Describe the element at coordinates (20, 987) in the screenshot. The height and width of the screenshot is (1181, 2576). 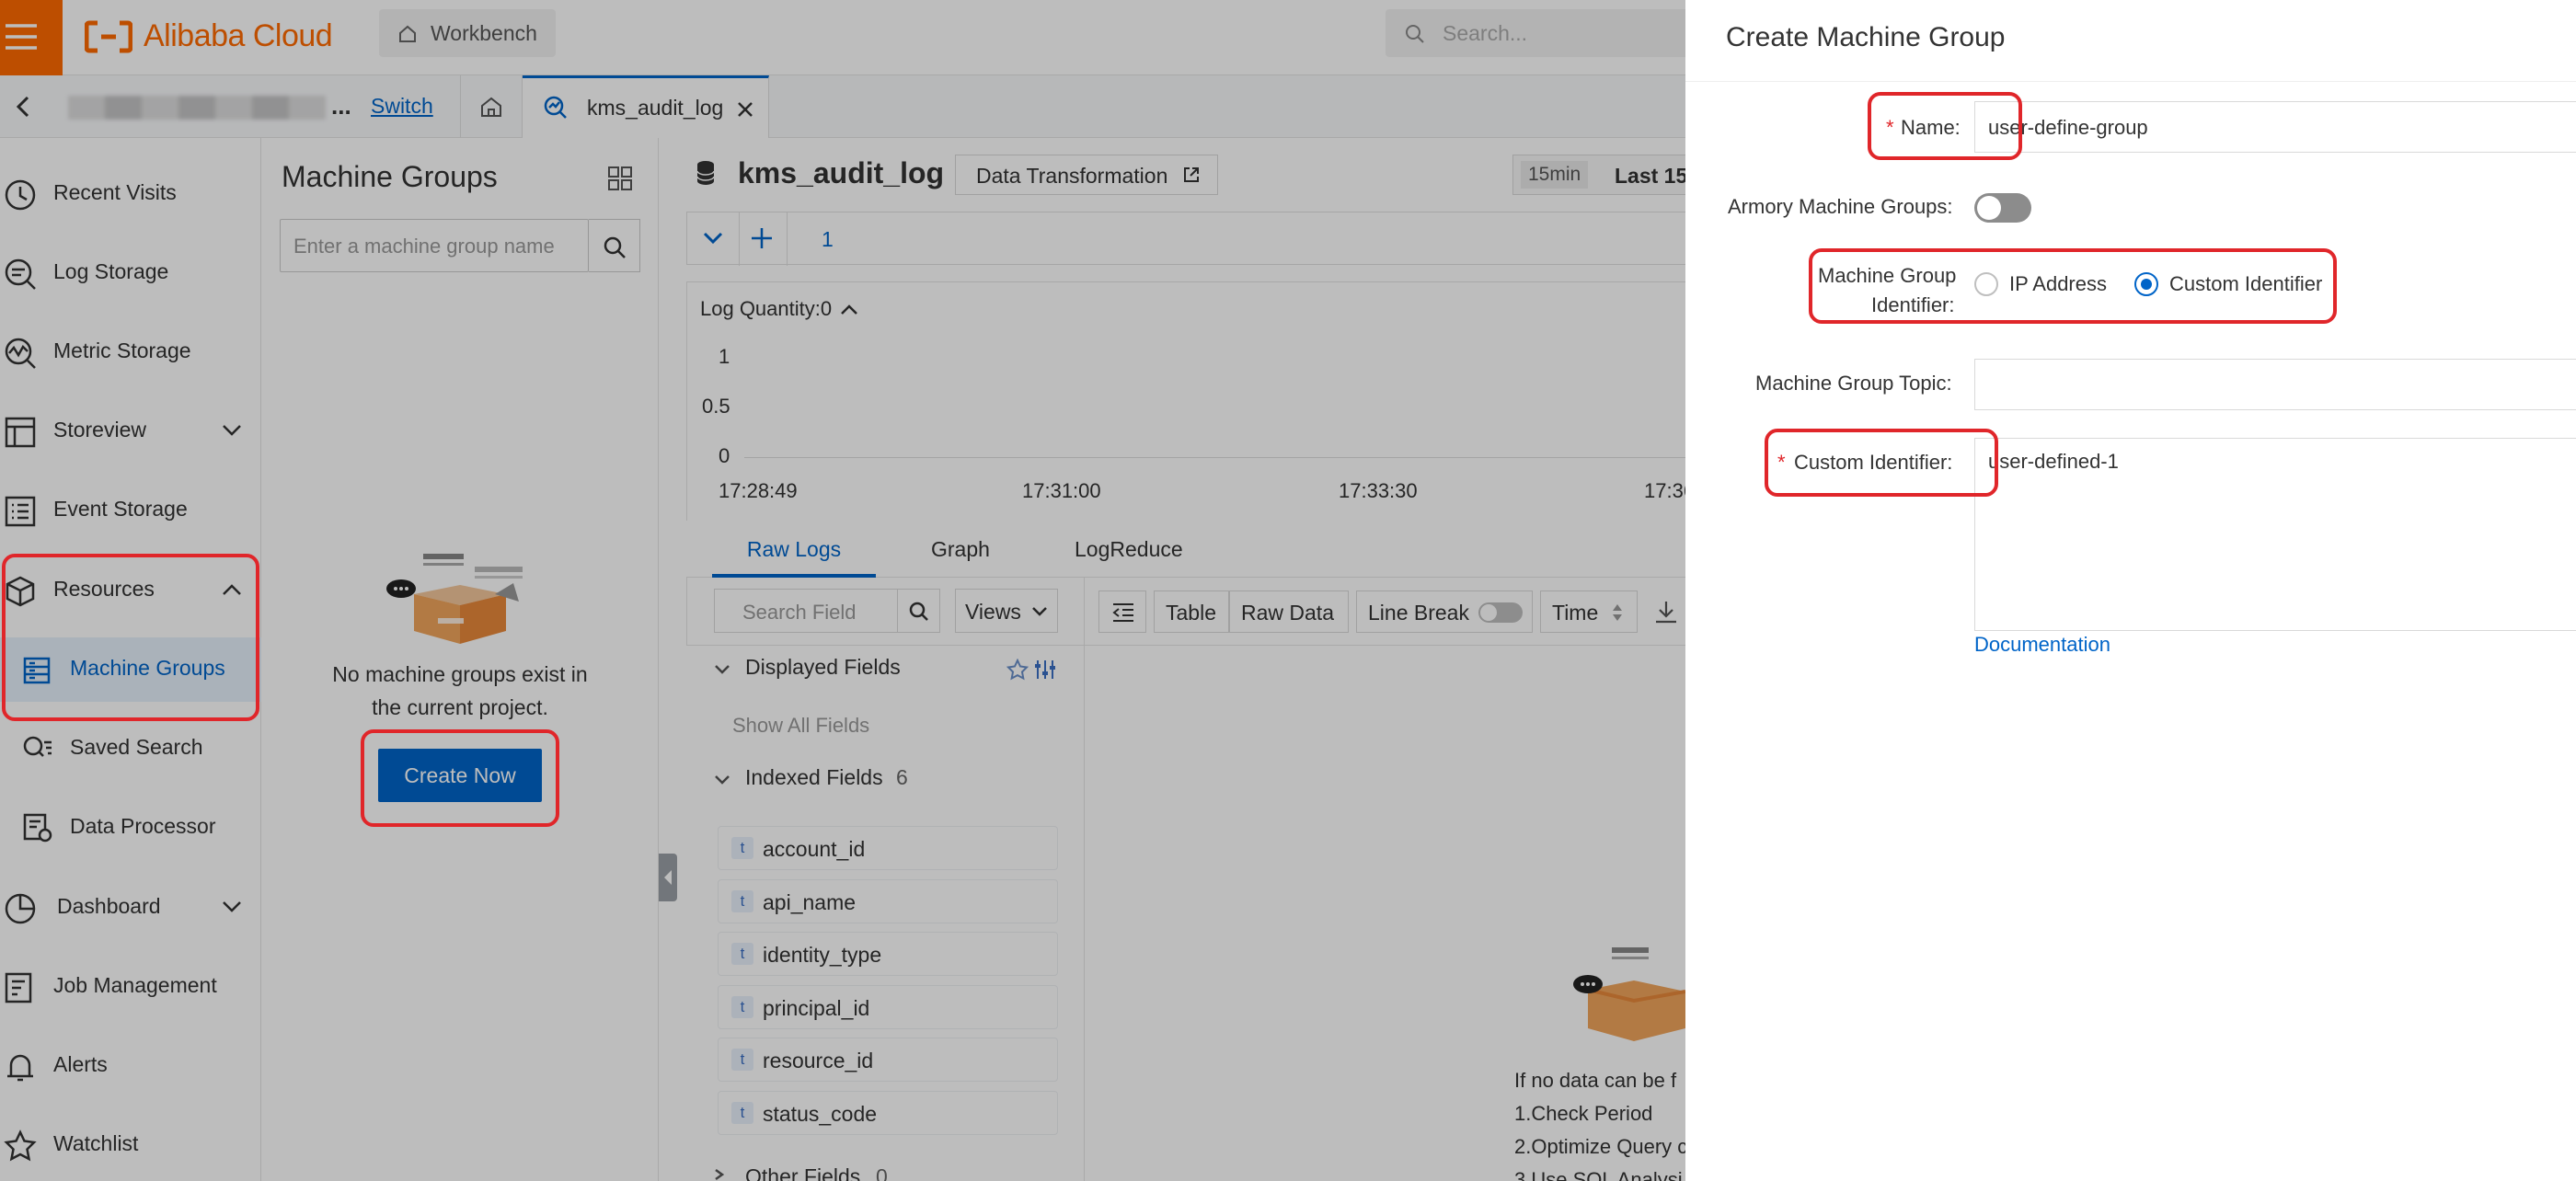
I see `job-icon` at that location.